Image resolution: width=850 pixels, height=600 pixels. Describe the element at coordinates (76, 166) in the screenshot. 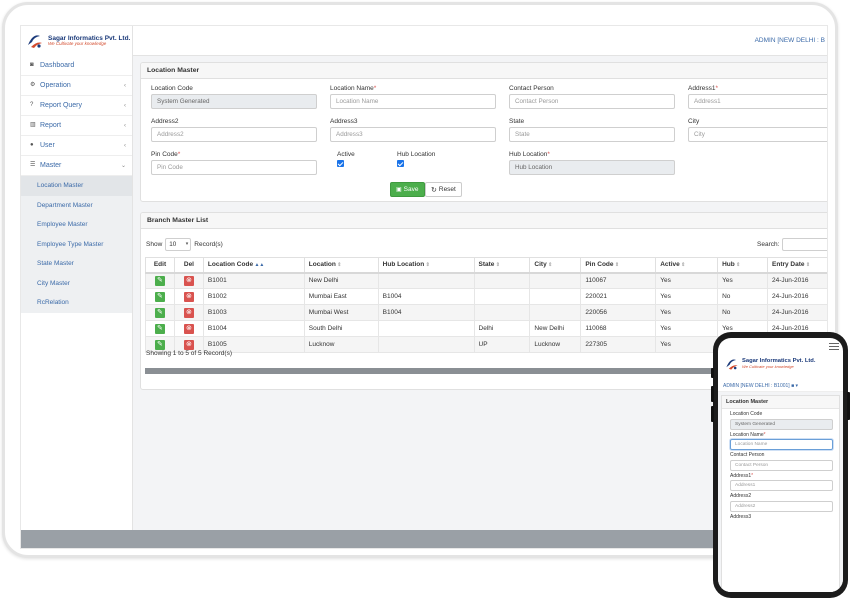

I see `sidebar-item-master: ☰ Master ⌄` at that location.